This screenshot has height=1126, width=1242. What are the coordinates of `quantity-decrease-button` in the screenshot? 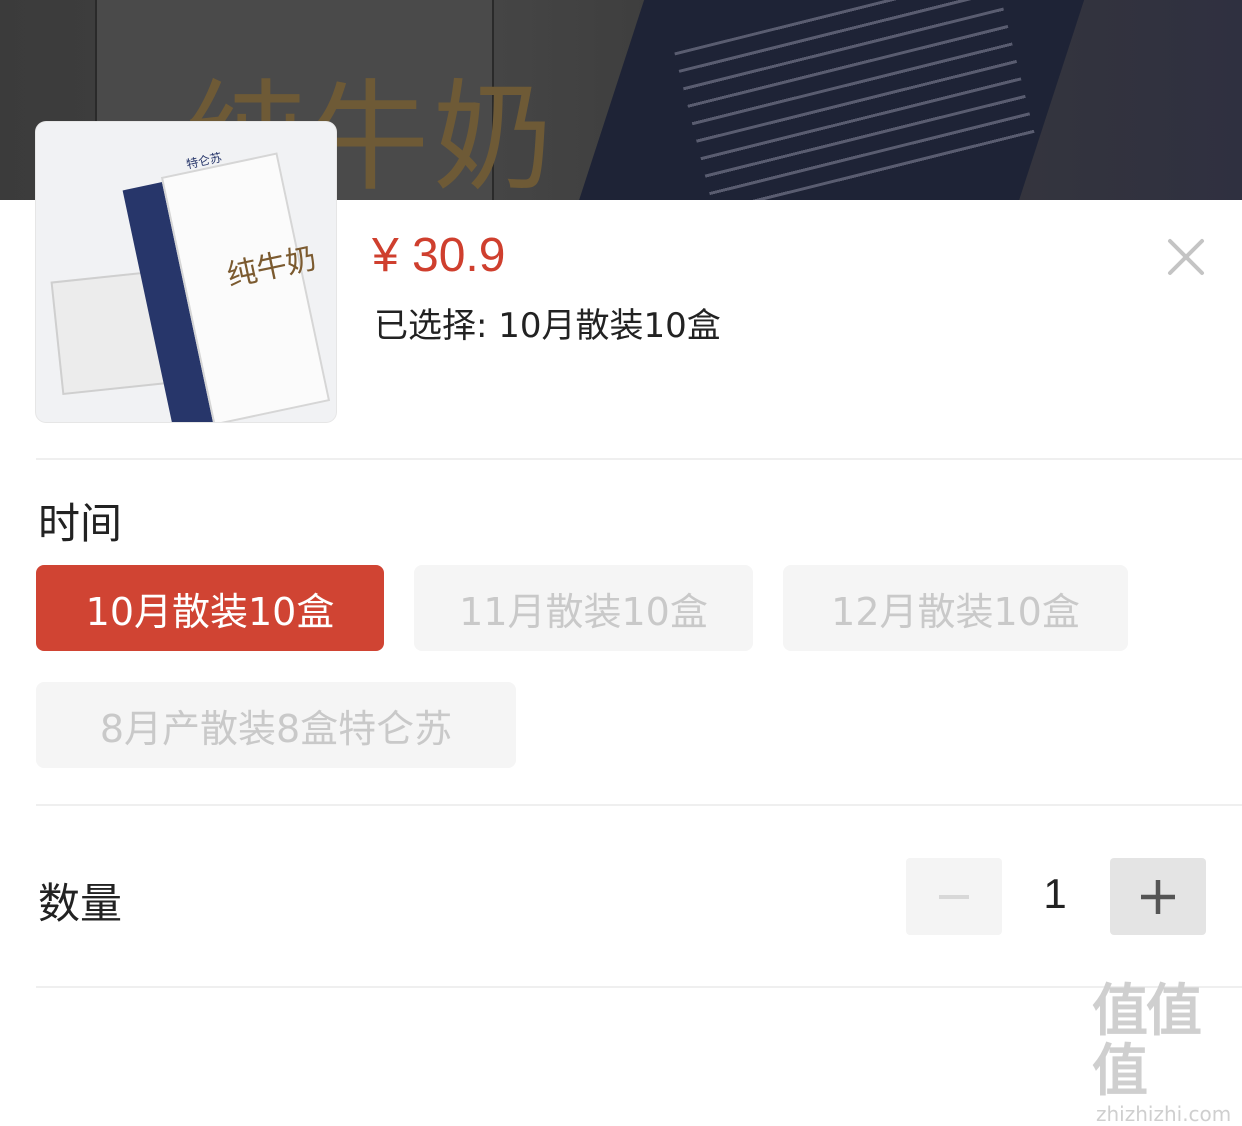 It's located at (954, 896).